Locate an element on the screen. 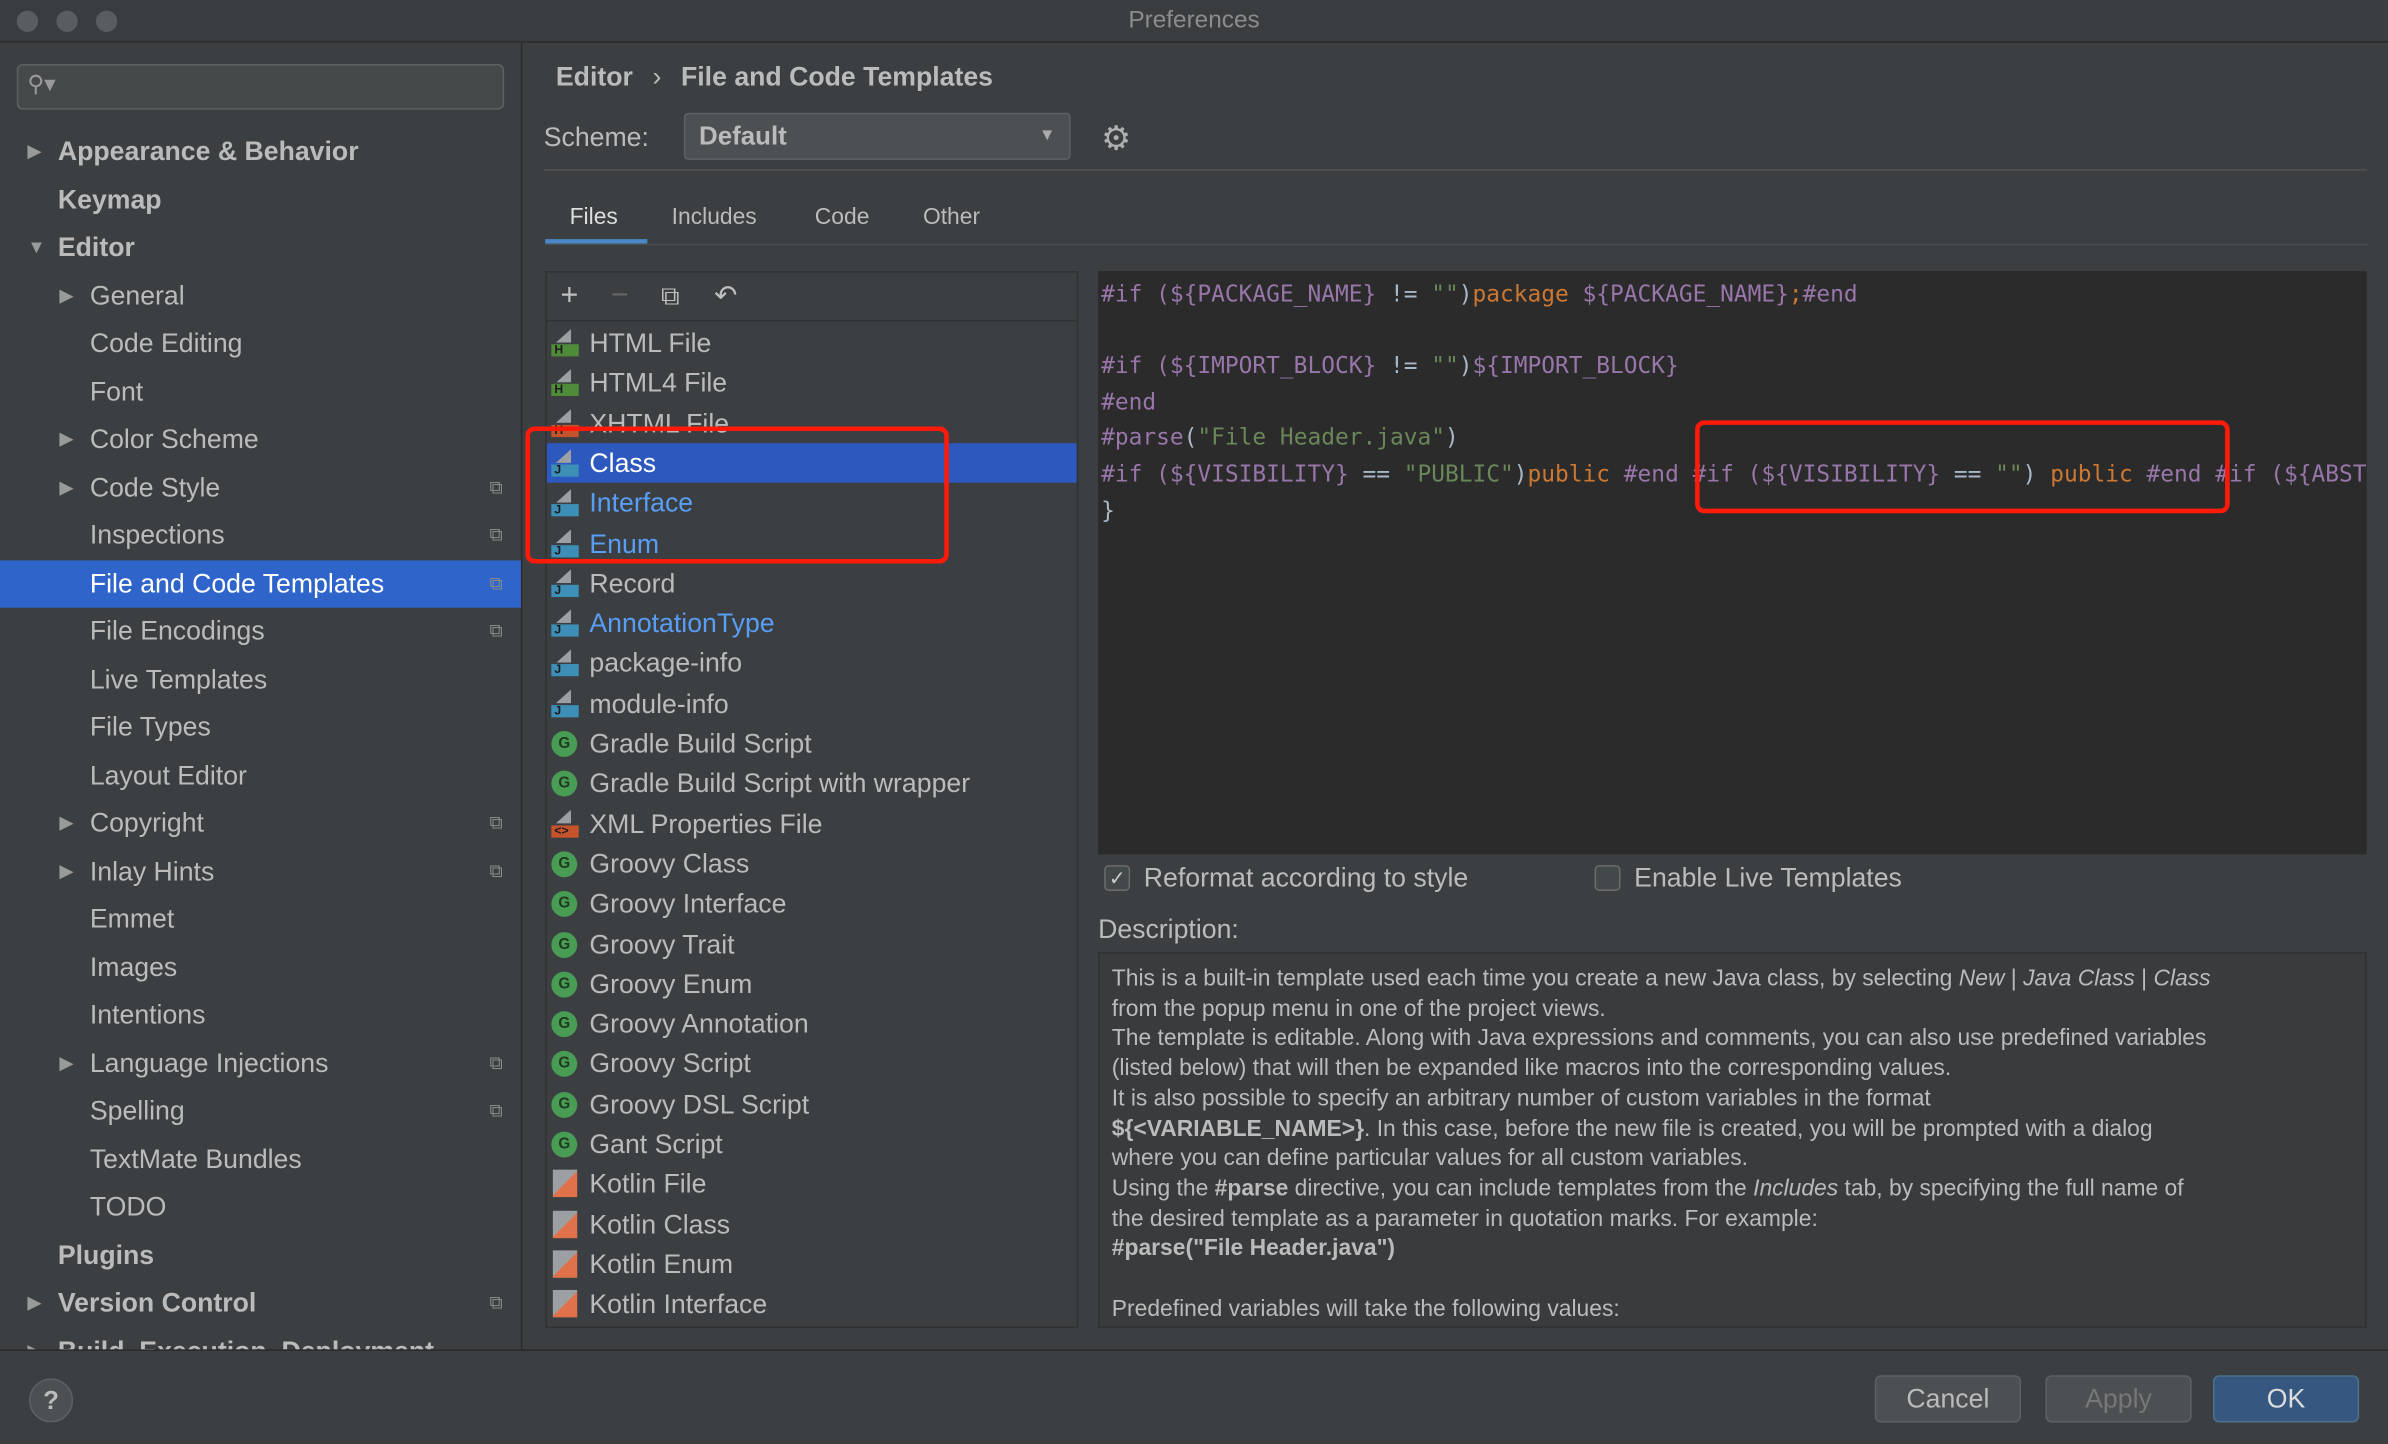  chevron-down-icon: ▼ is located at coordinates (36, 247).